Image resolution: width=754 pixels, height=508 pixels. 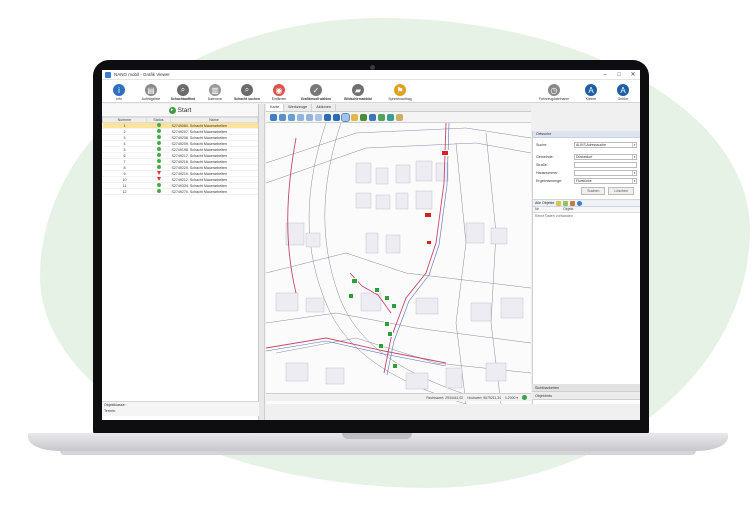 I want to click on toolbar-button-2: ⌕ Schachtauffind, so click(x=183, y=92).